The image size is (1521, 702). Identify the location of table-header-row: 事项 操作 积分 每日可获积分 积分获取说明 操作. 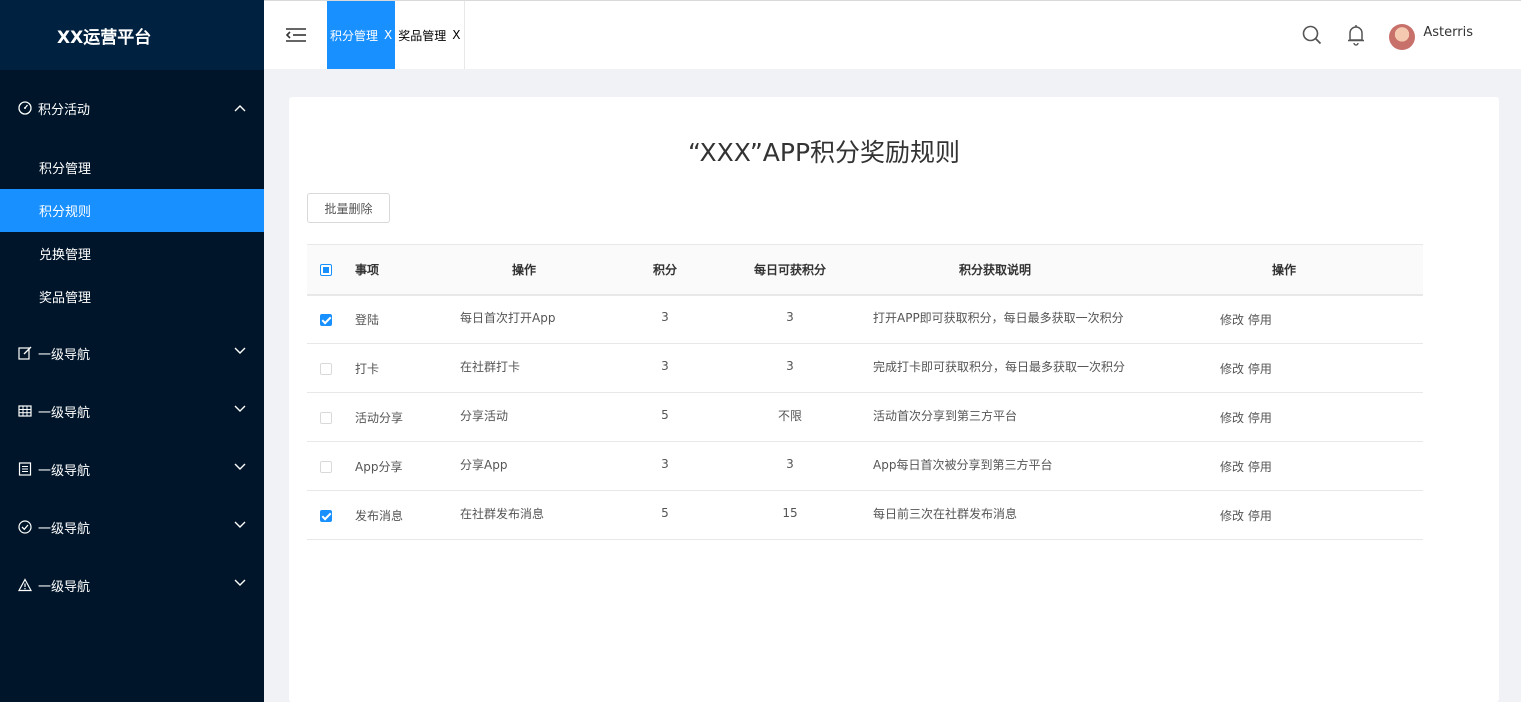
(865, 270).